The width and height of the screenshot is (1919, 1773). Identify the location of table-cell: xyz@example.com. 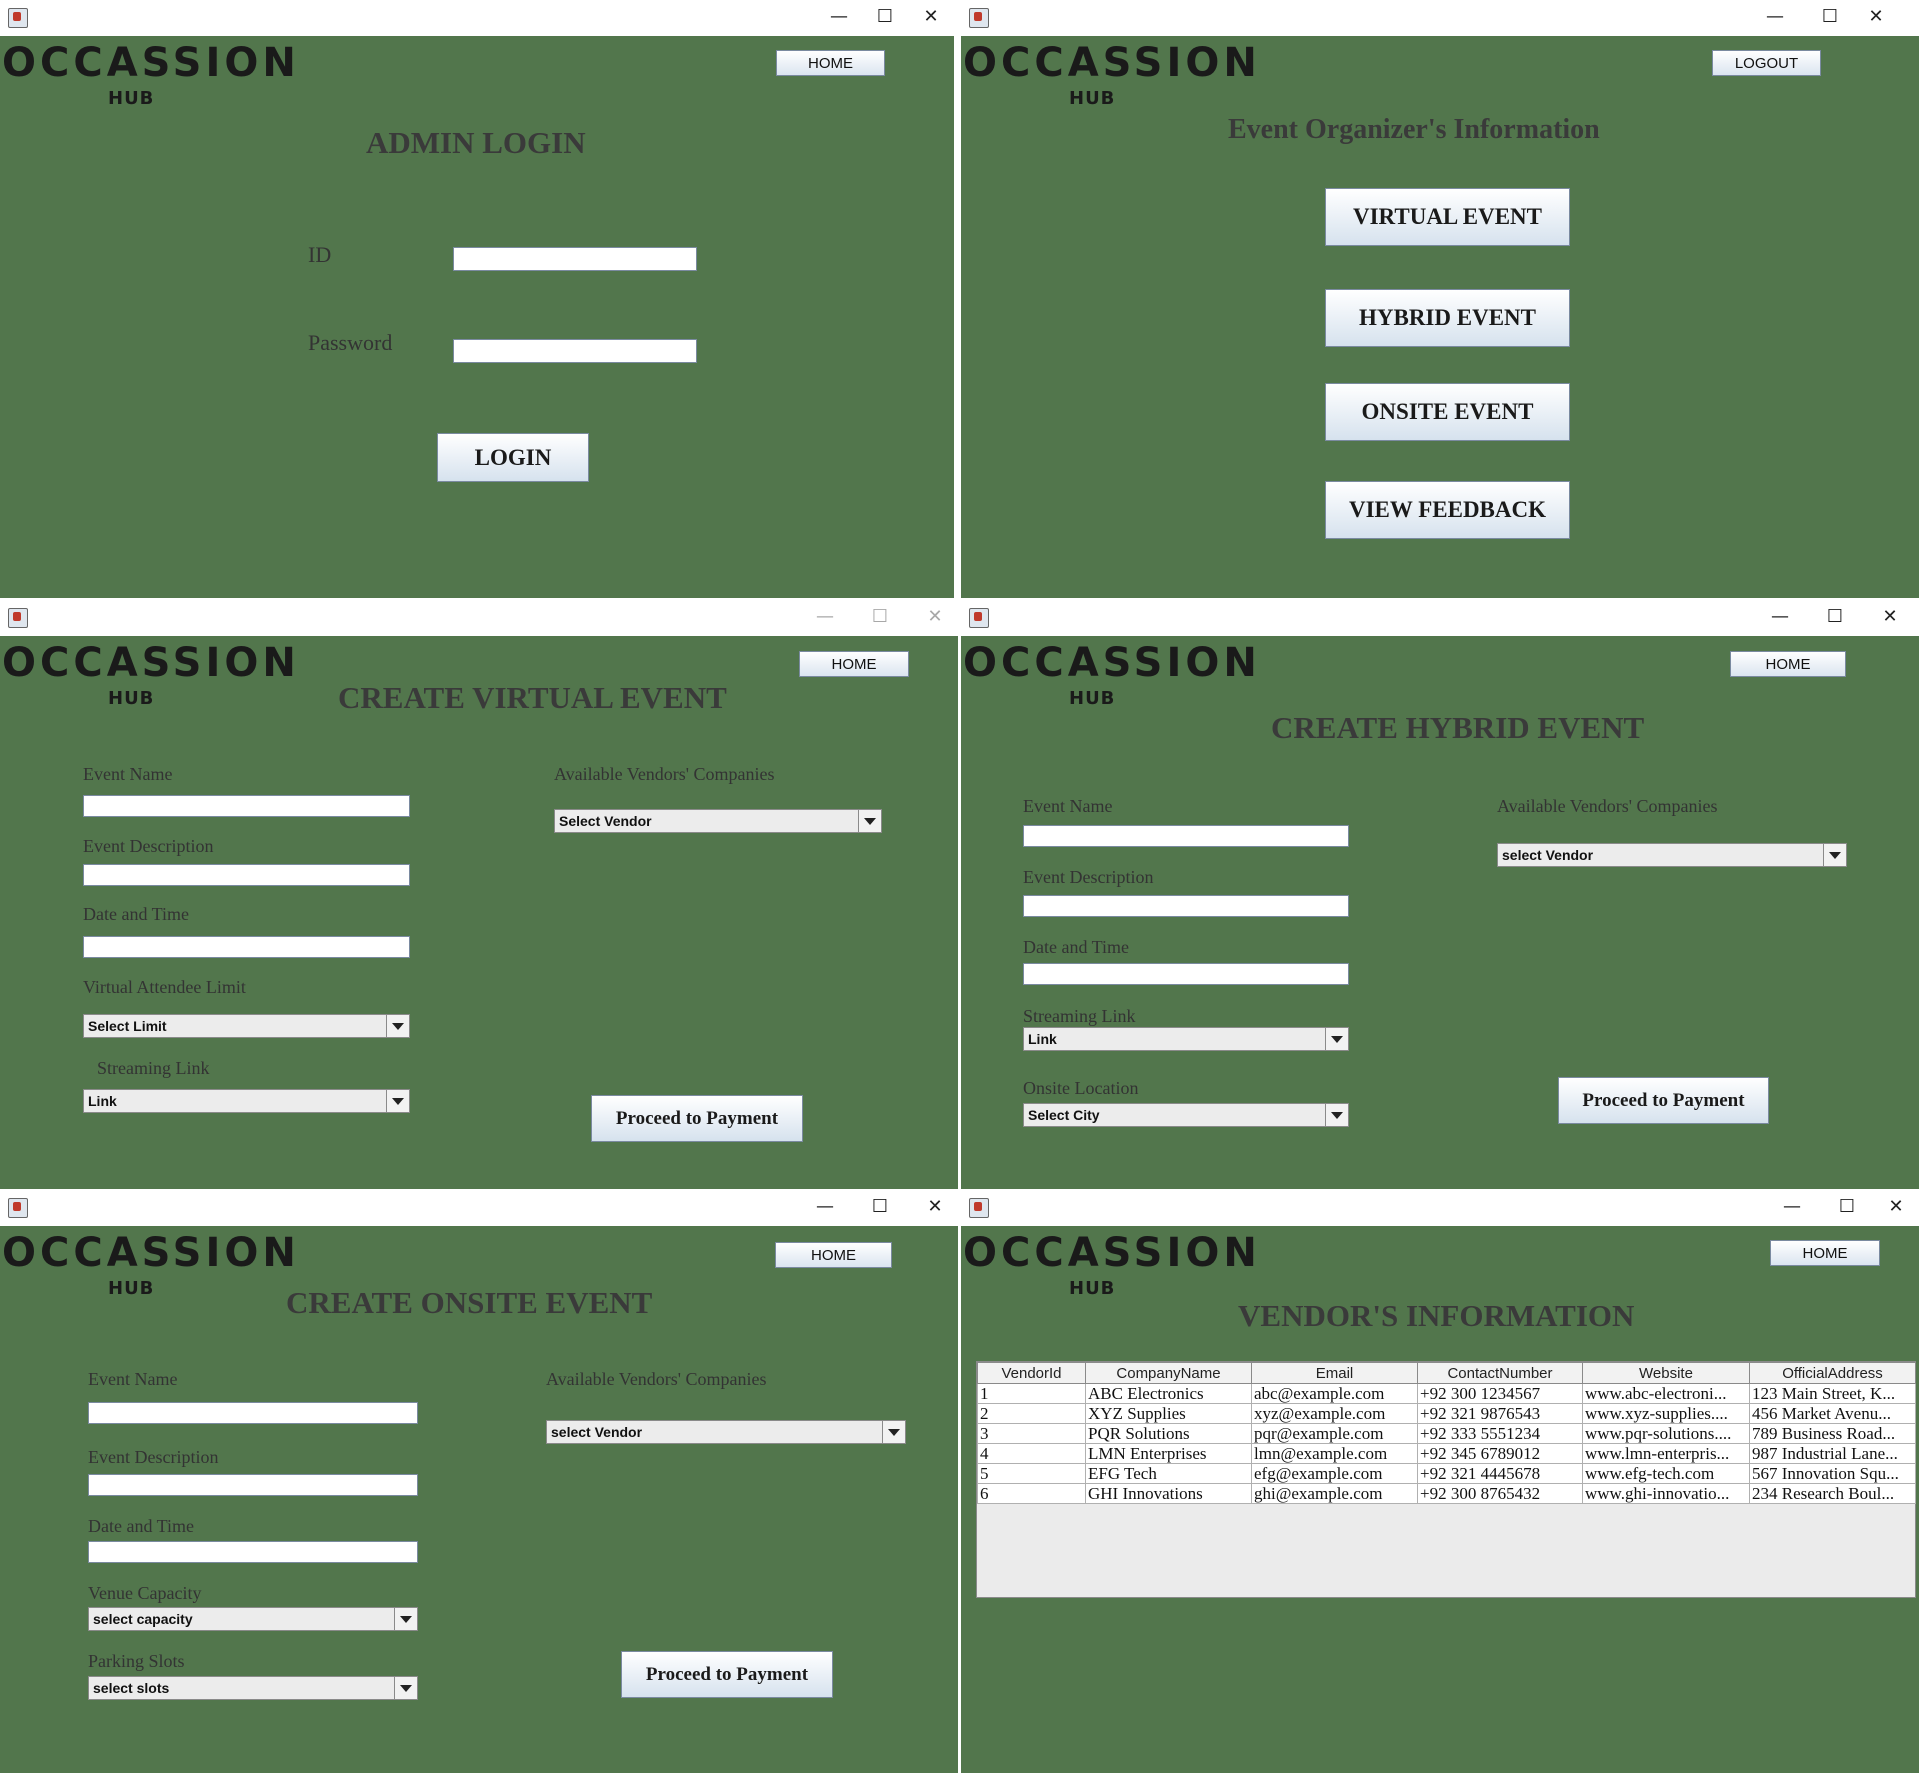
(1334, 1413).